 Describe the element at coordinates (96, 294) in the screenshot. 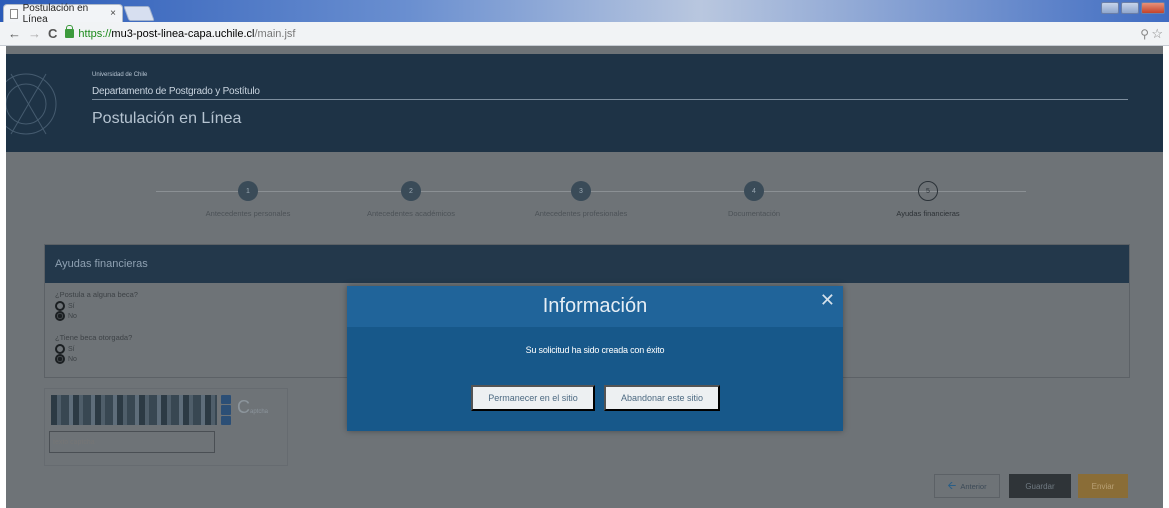

I see `question-scholarship-apply: ¿Postula a alguna beca?` at that location.